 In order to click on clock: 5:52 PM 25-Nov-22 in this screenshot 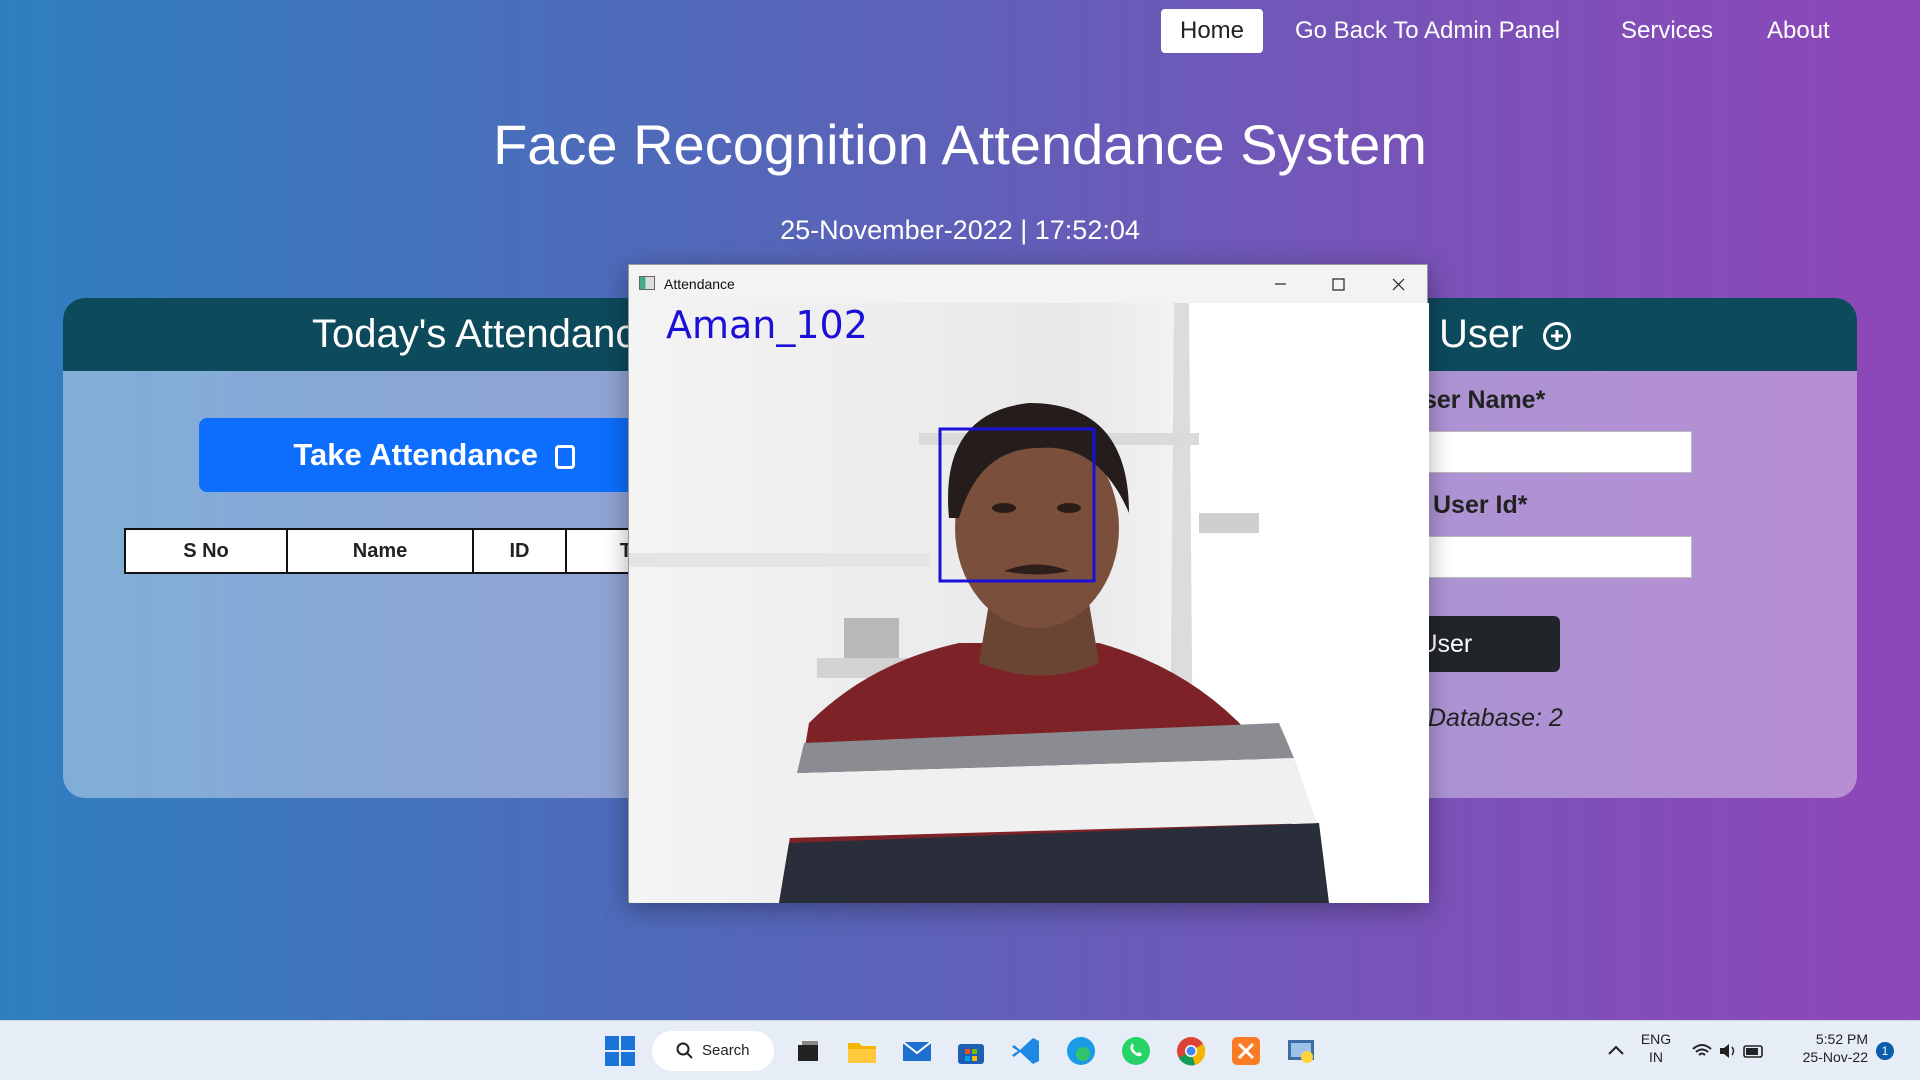, I will do `click(1828, 1048)`.